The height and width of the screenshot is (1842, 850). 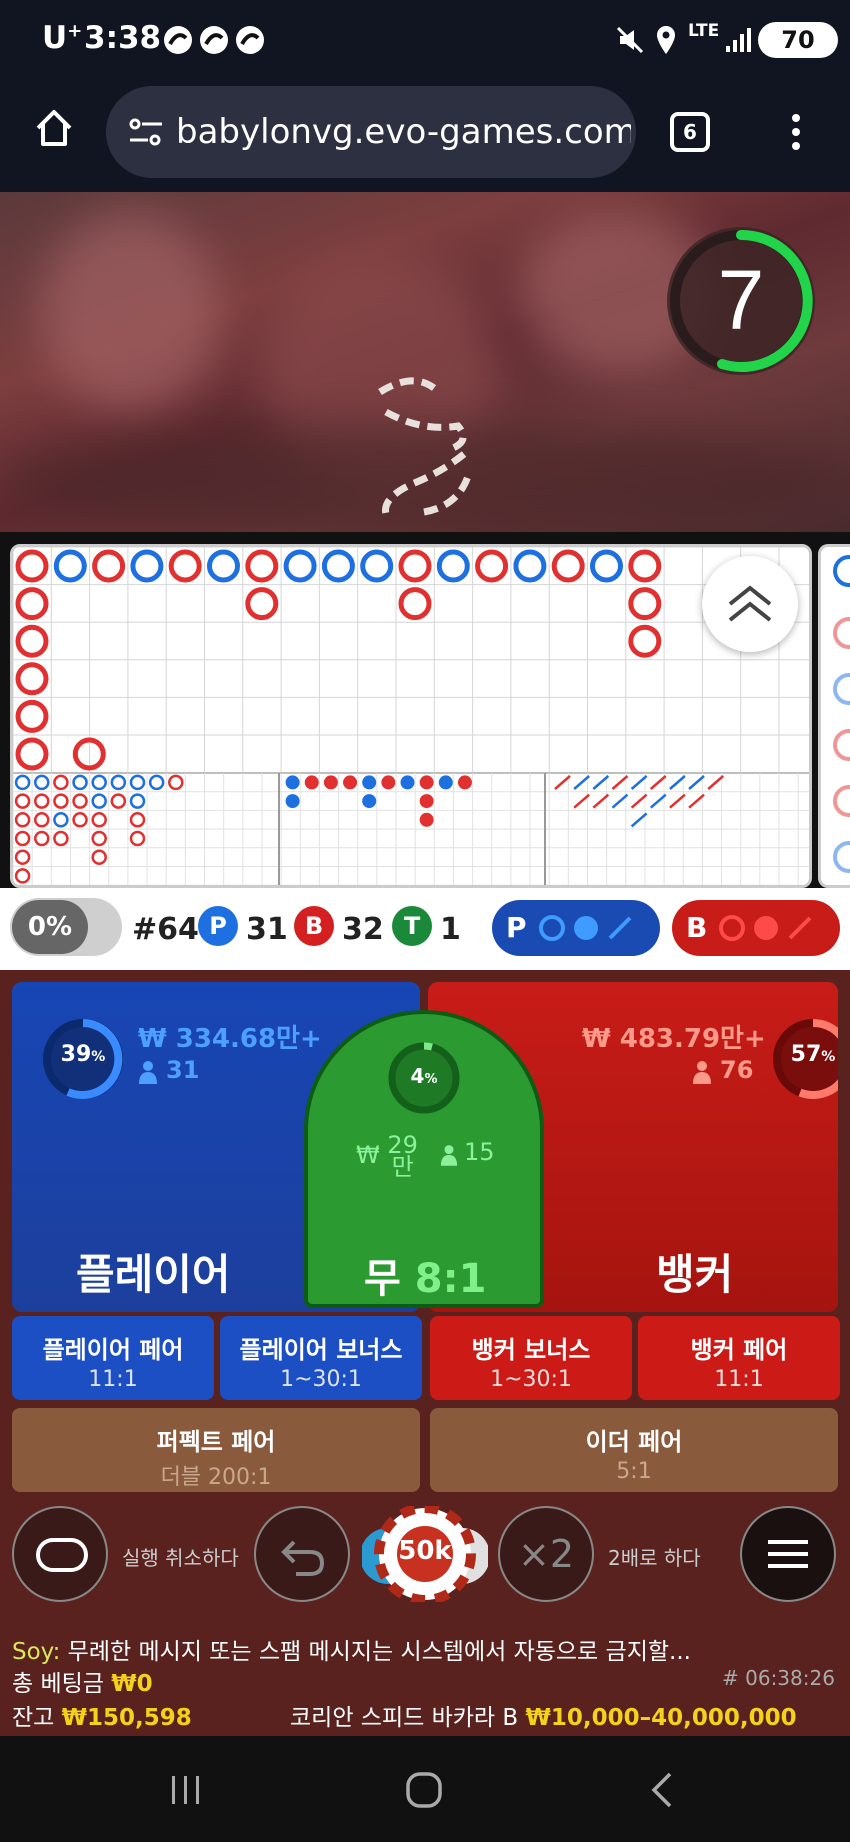 I want to click on percent-toggle: 0%, so click(x=66, y=927).